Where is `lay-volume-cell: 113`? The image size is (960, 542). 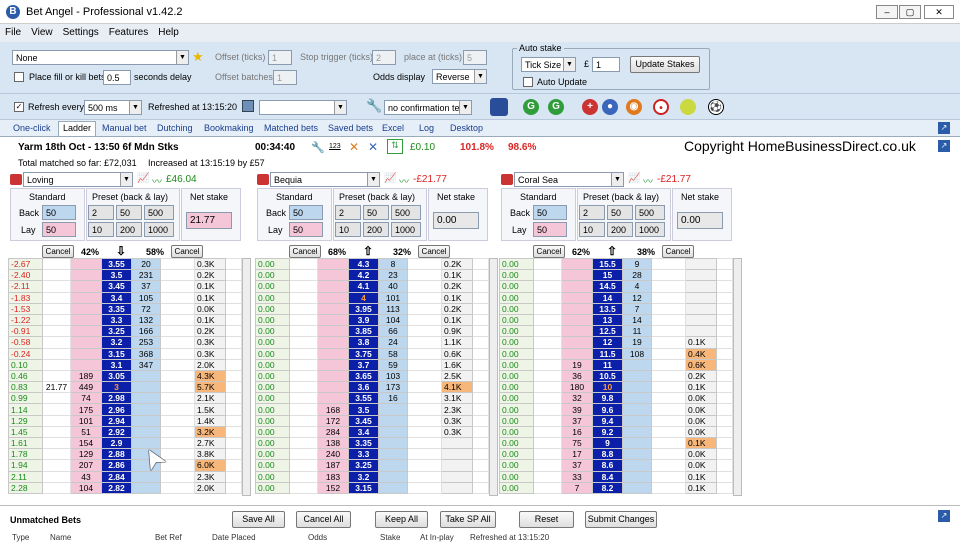
lay-volume-cell: 113 is located at coordinates (393, 308).